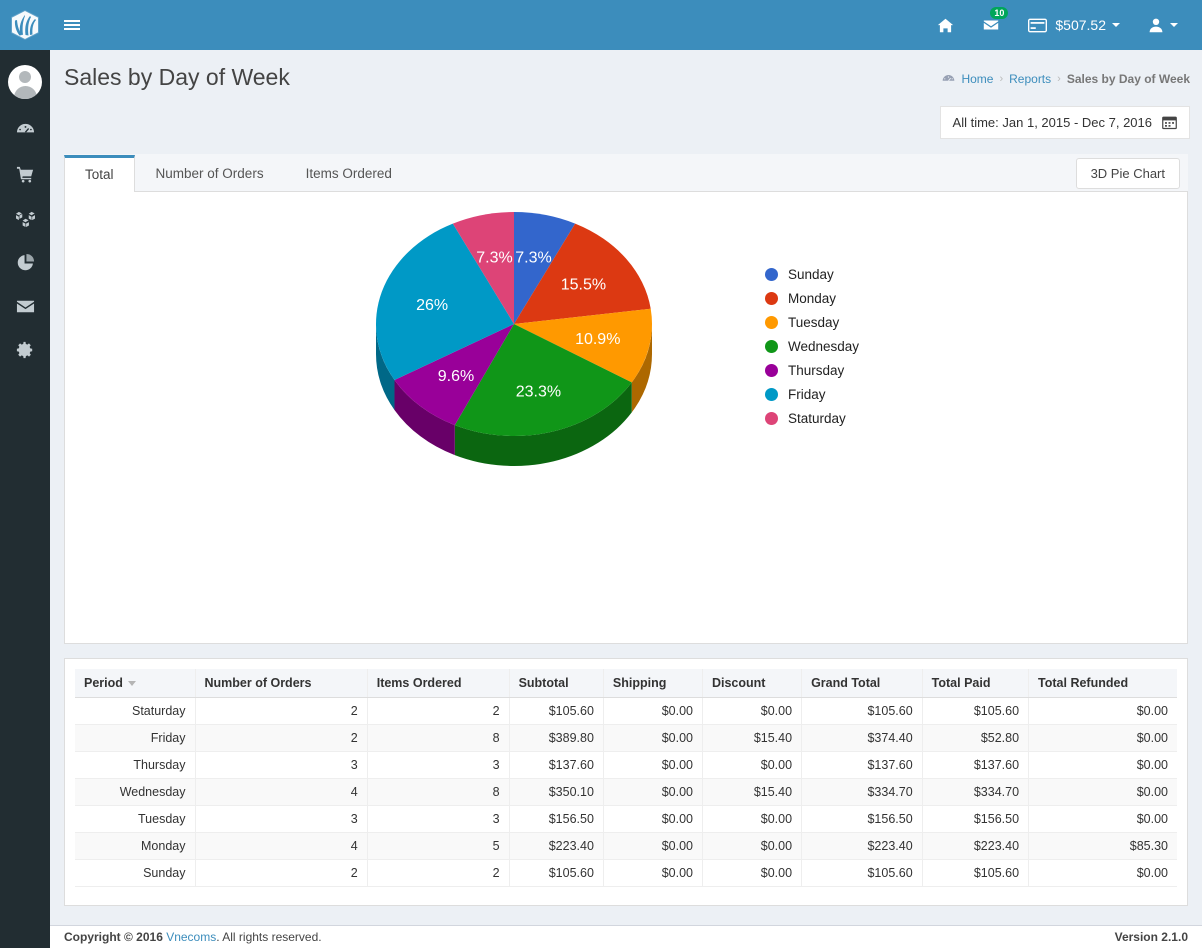  What do you see at coordinates (976, 738) in the screenshot?
I see `table-cell-total-paid: $52.80` at bounding box center [976, 738].